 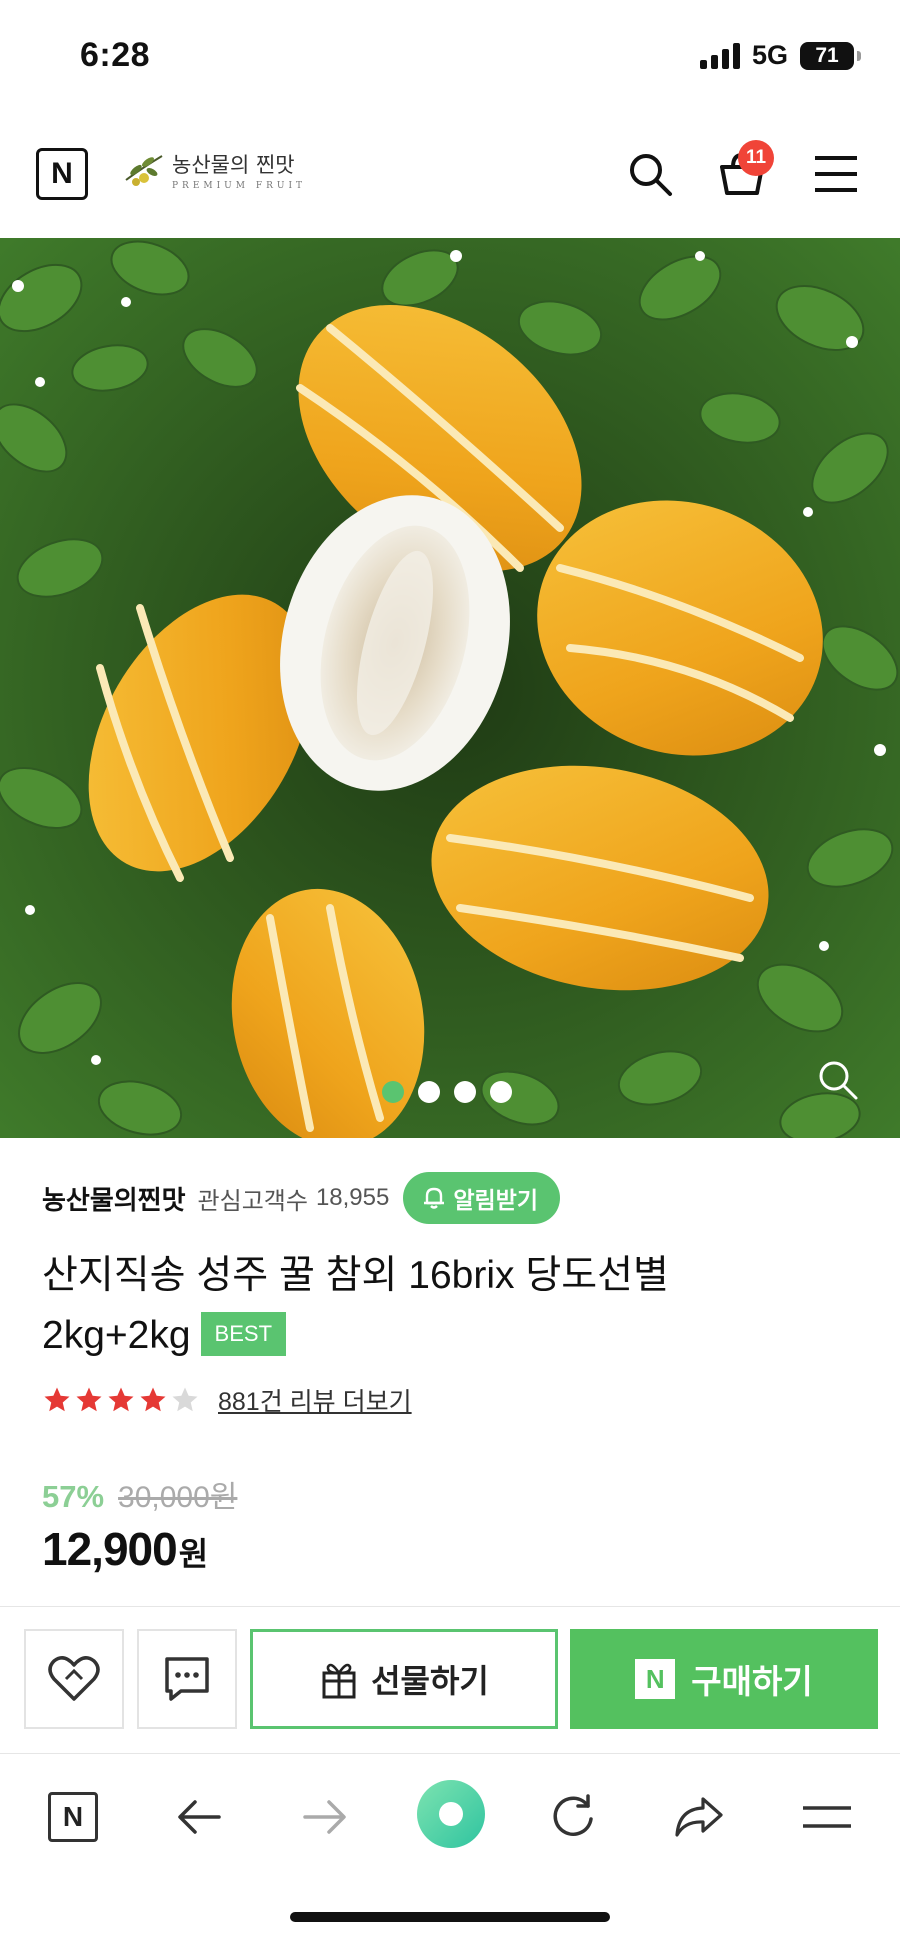 What do you see at coordinates (185, 1399) in the screenshot?
I see `star-empty-icon` at bounding box center [185, 1399].